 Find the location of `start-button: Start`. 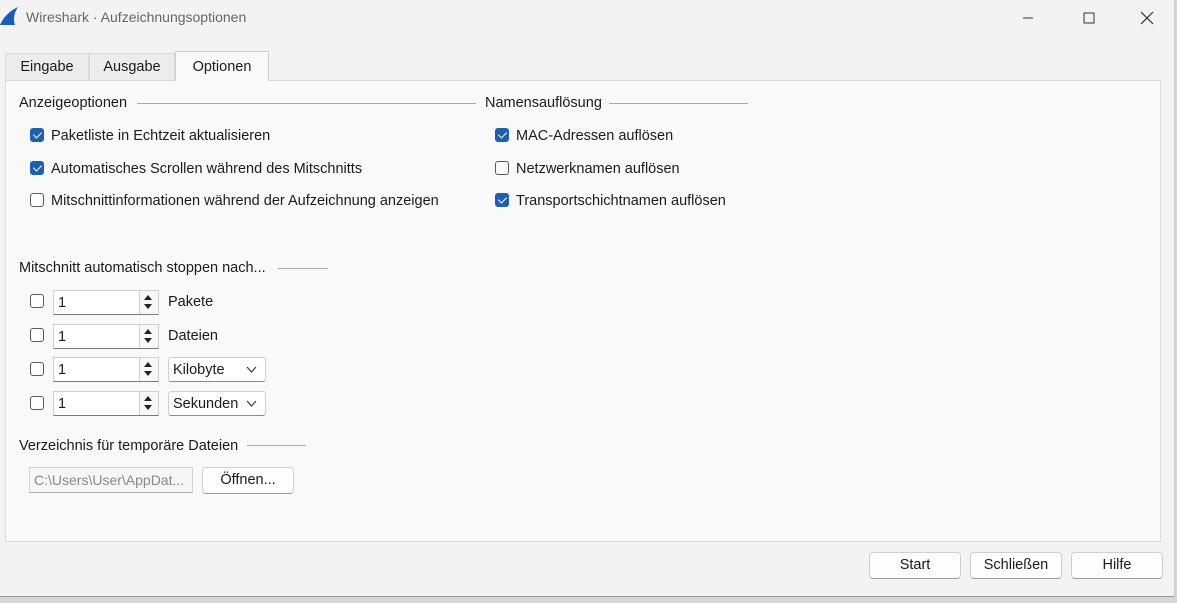

start-button: Start is located at coordinates (915, 565).